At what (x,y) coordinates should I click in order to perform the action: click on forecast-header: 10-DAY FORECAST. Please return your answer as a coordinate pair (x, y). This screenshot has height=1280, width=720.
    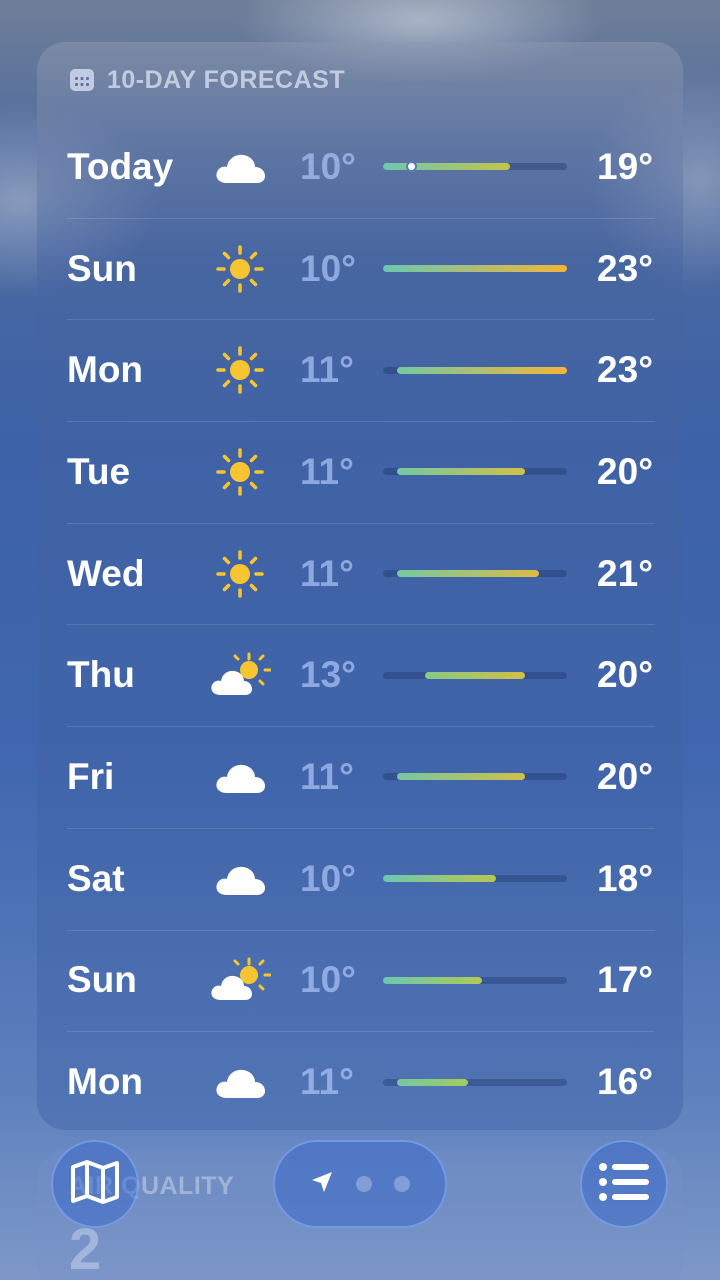
    Looking at the image, I should click on (207, 80).